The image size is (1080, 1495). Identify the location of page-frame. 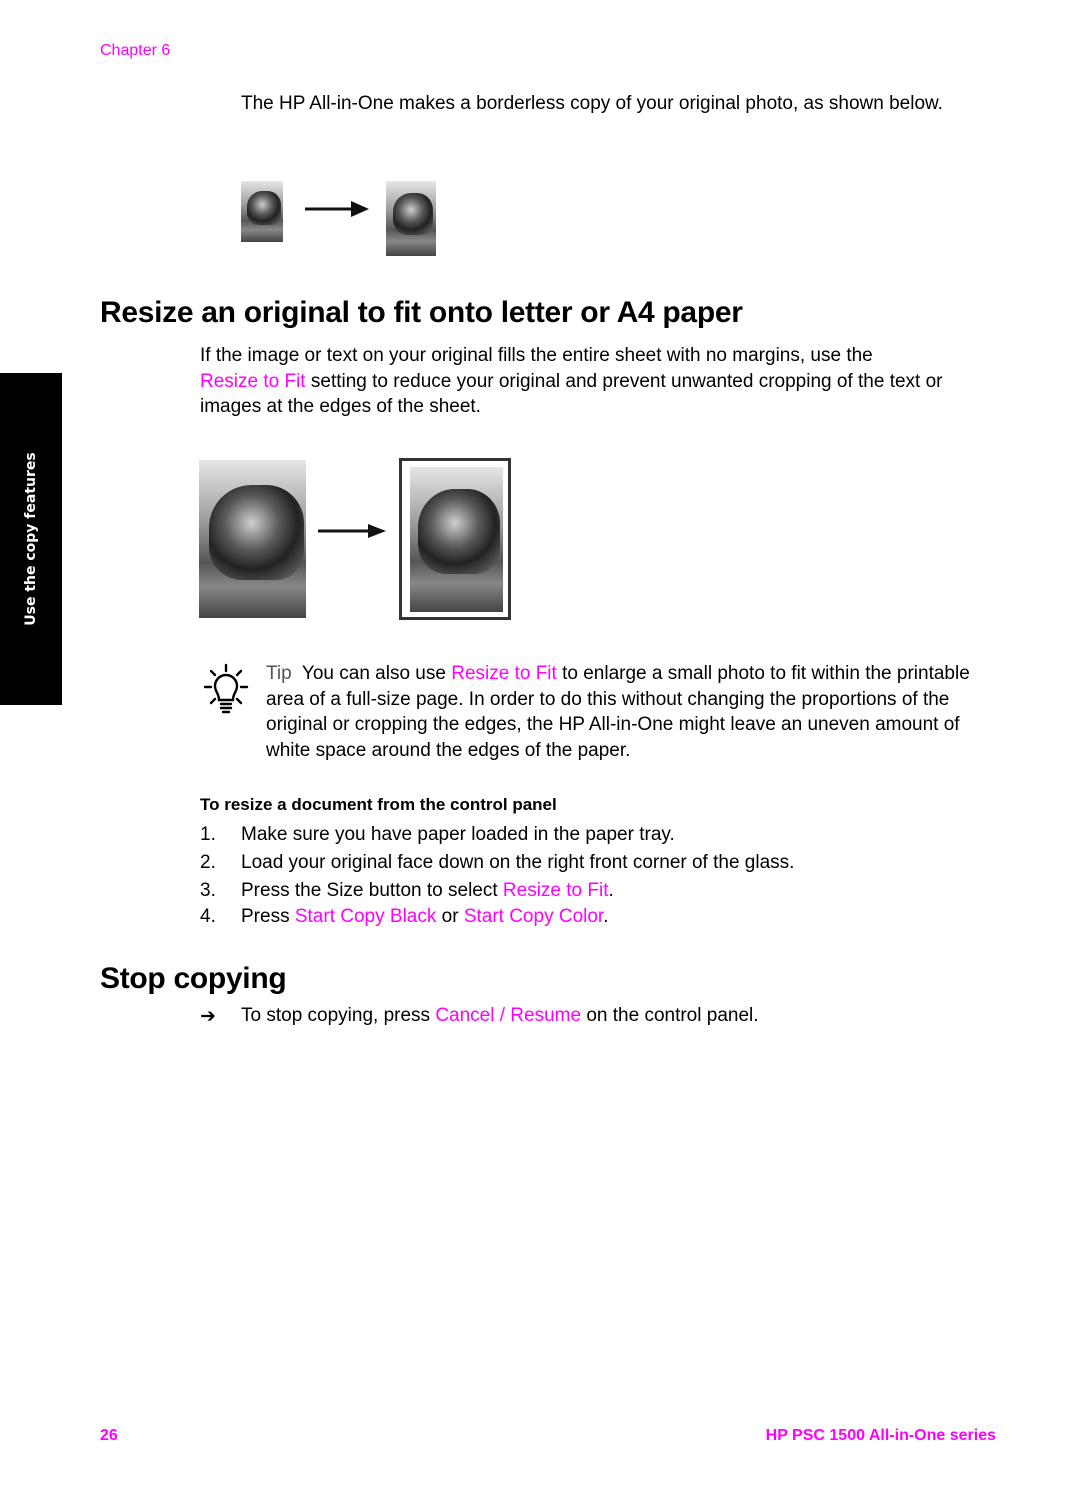
(455, 539).